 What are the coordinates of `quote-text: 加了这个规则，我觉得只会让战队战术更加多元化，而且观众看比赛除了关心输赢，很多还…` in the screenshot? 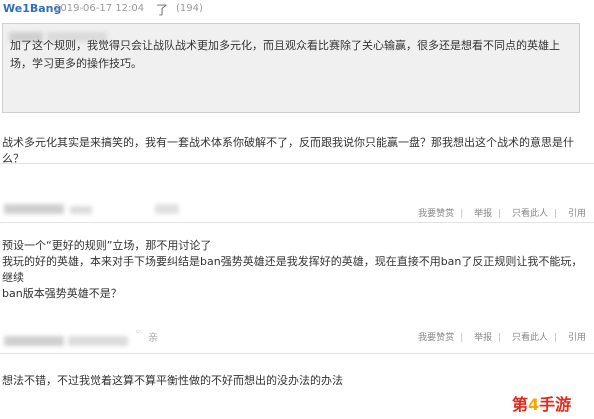 It's located at (285, 54).